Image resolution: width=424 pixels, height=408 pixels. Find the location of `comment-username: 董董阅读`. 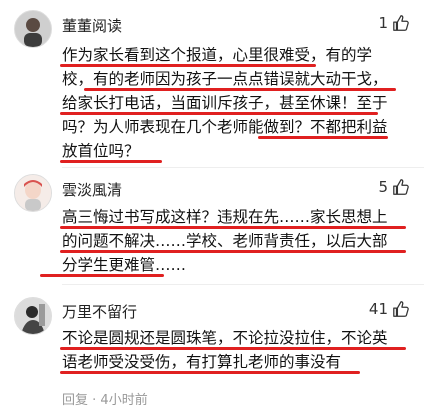

comment-username: 董董阅读 is located at coordinates (92, 25).